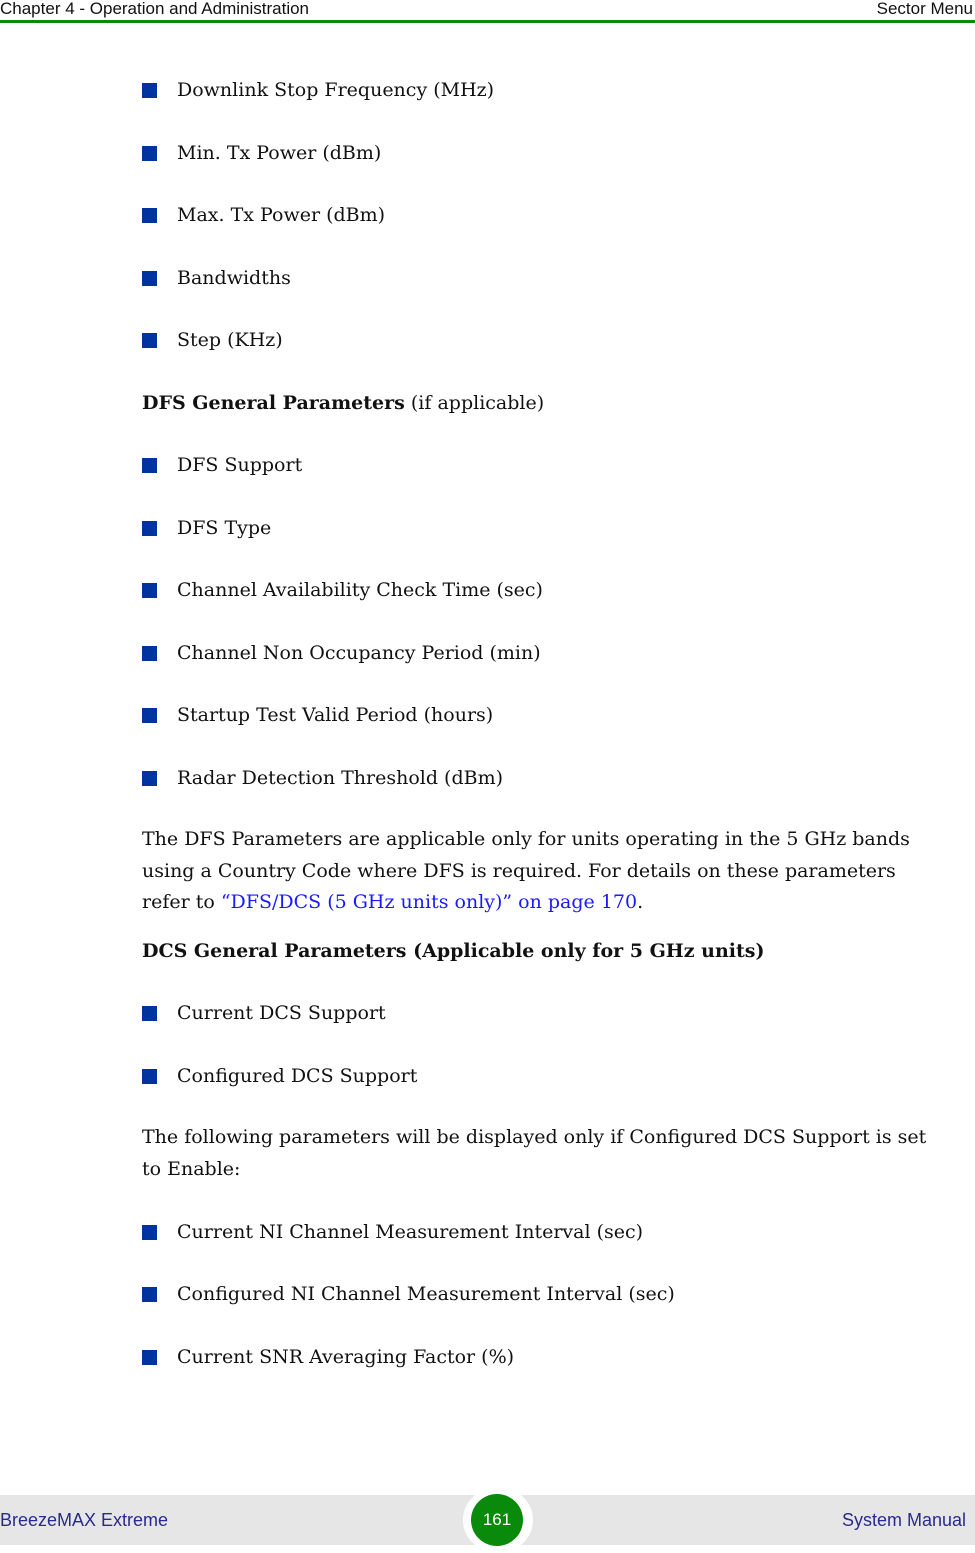 The image size is (975, 1553). Describe the element at coordinates (273, 403) in the screenshot. I see `dfs-heading-bold: DFS General Parameters` at that location.